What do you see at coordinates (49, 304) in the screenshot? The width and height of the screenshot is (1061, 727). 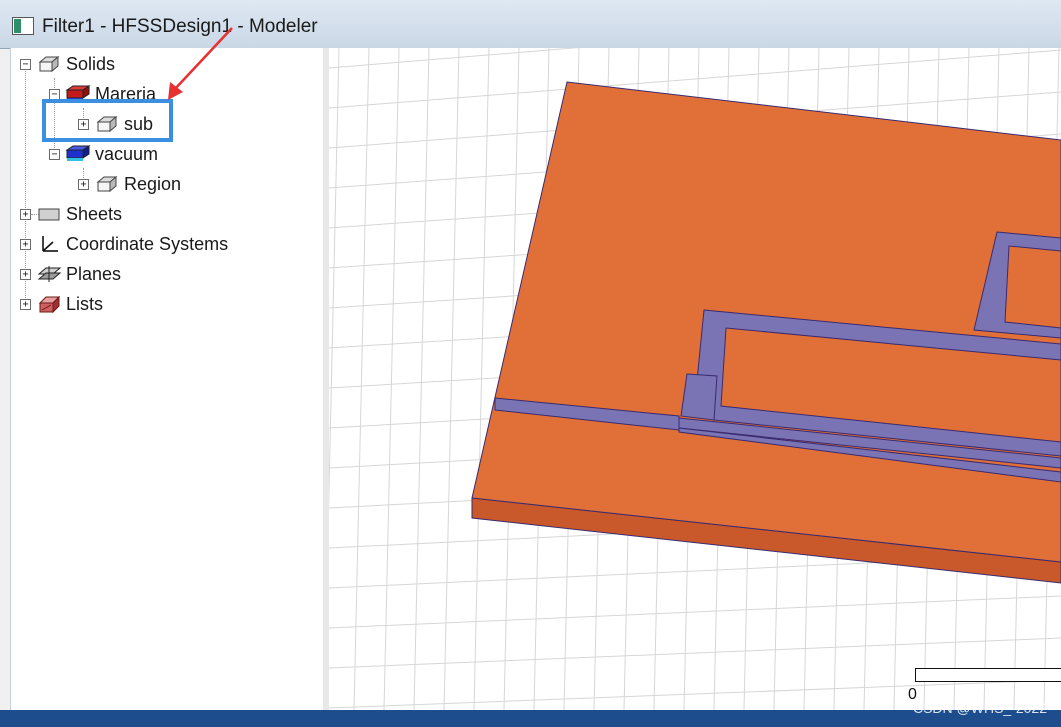 I see `list-icon` at bounding box center [49, 304].